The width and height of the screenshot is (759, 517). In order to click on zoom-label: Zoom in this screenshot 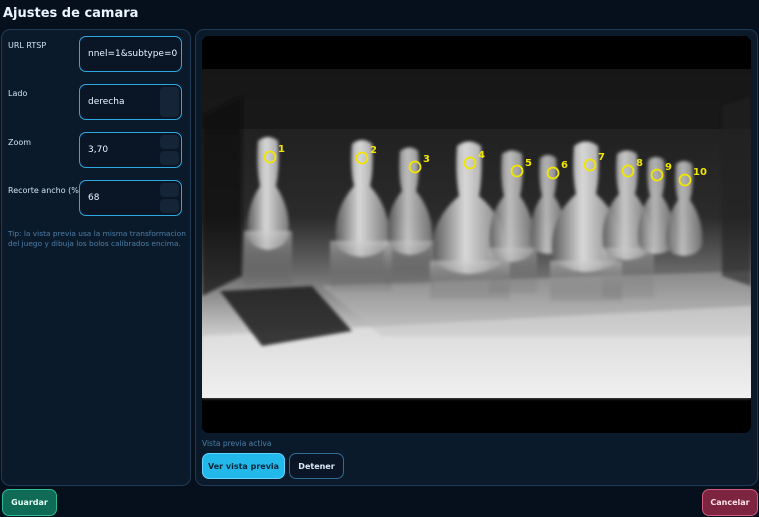, I will do `click(20, 142)`.